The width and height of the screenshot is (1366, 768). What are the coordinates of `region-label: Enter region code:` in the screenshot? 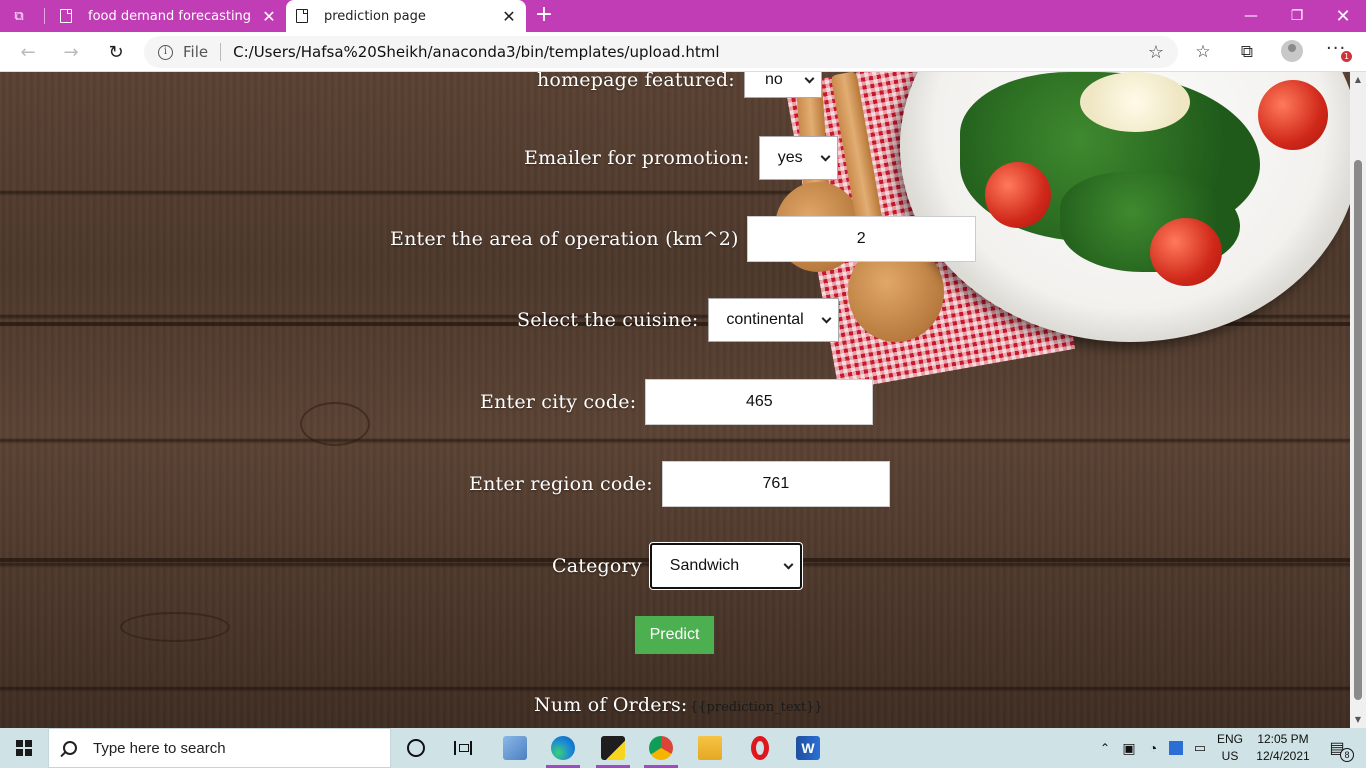 It's located at (561, 484).